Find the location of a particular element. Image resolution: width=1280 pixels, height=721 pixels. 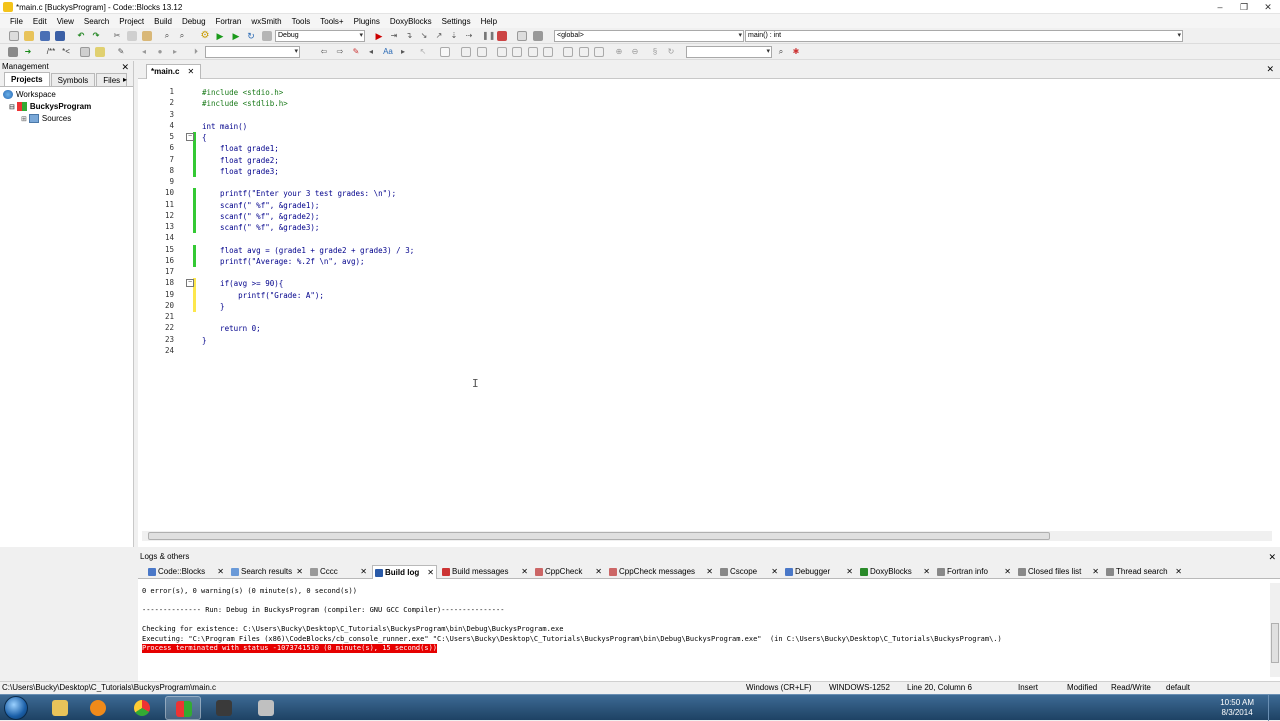

tree-sources-folder: ⊞ Sources is located at coordinates (66, 119).